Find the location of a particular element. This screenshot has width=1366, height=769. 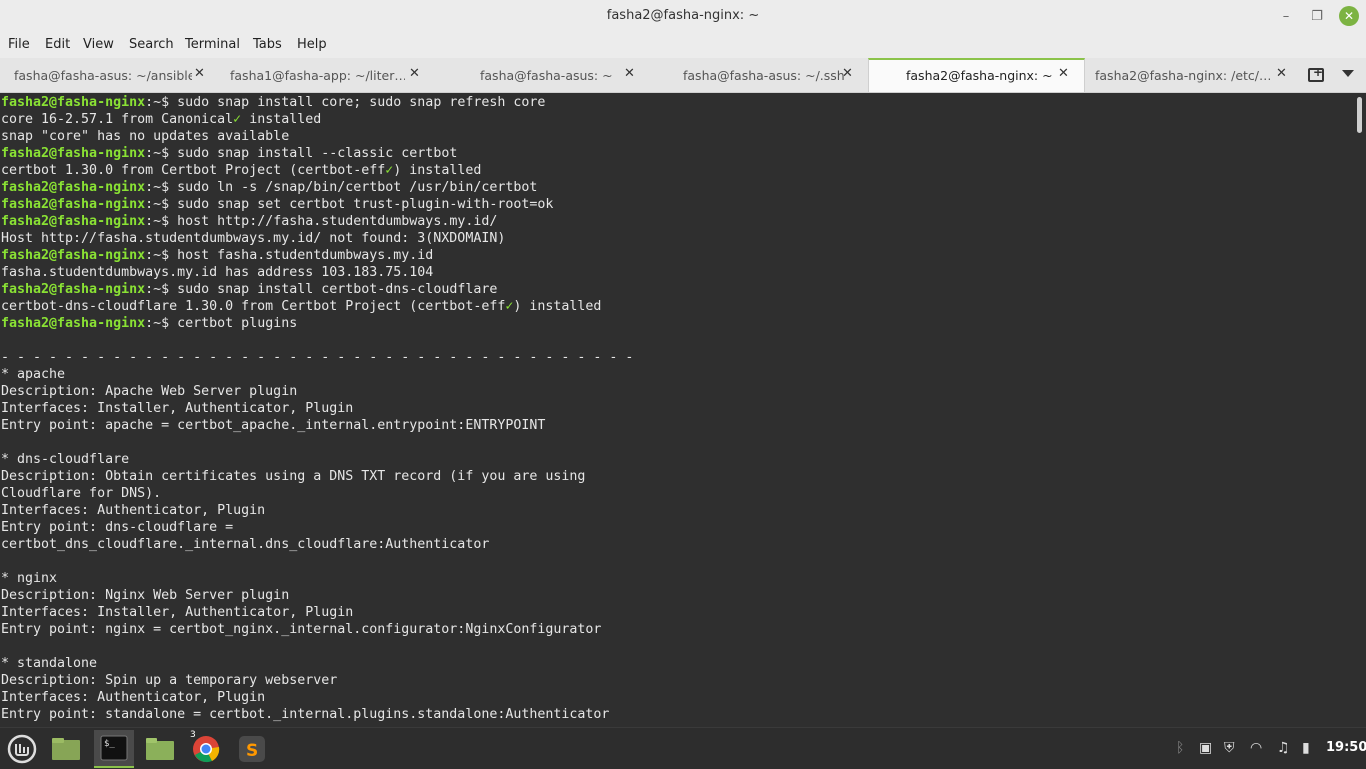

tab-label: fasha@fasha-asus: ~/.ssh is located at coordinates (764, 75).